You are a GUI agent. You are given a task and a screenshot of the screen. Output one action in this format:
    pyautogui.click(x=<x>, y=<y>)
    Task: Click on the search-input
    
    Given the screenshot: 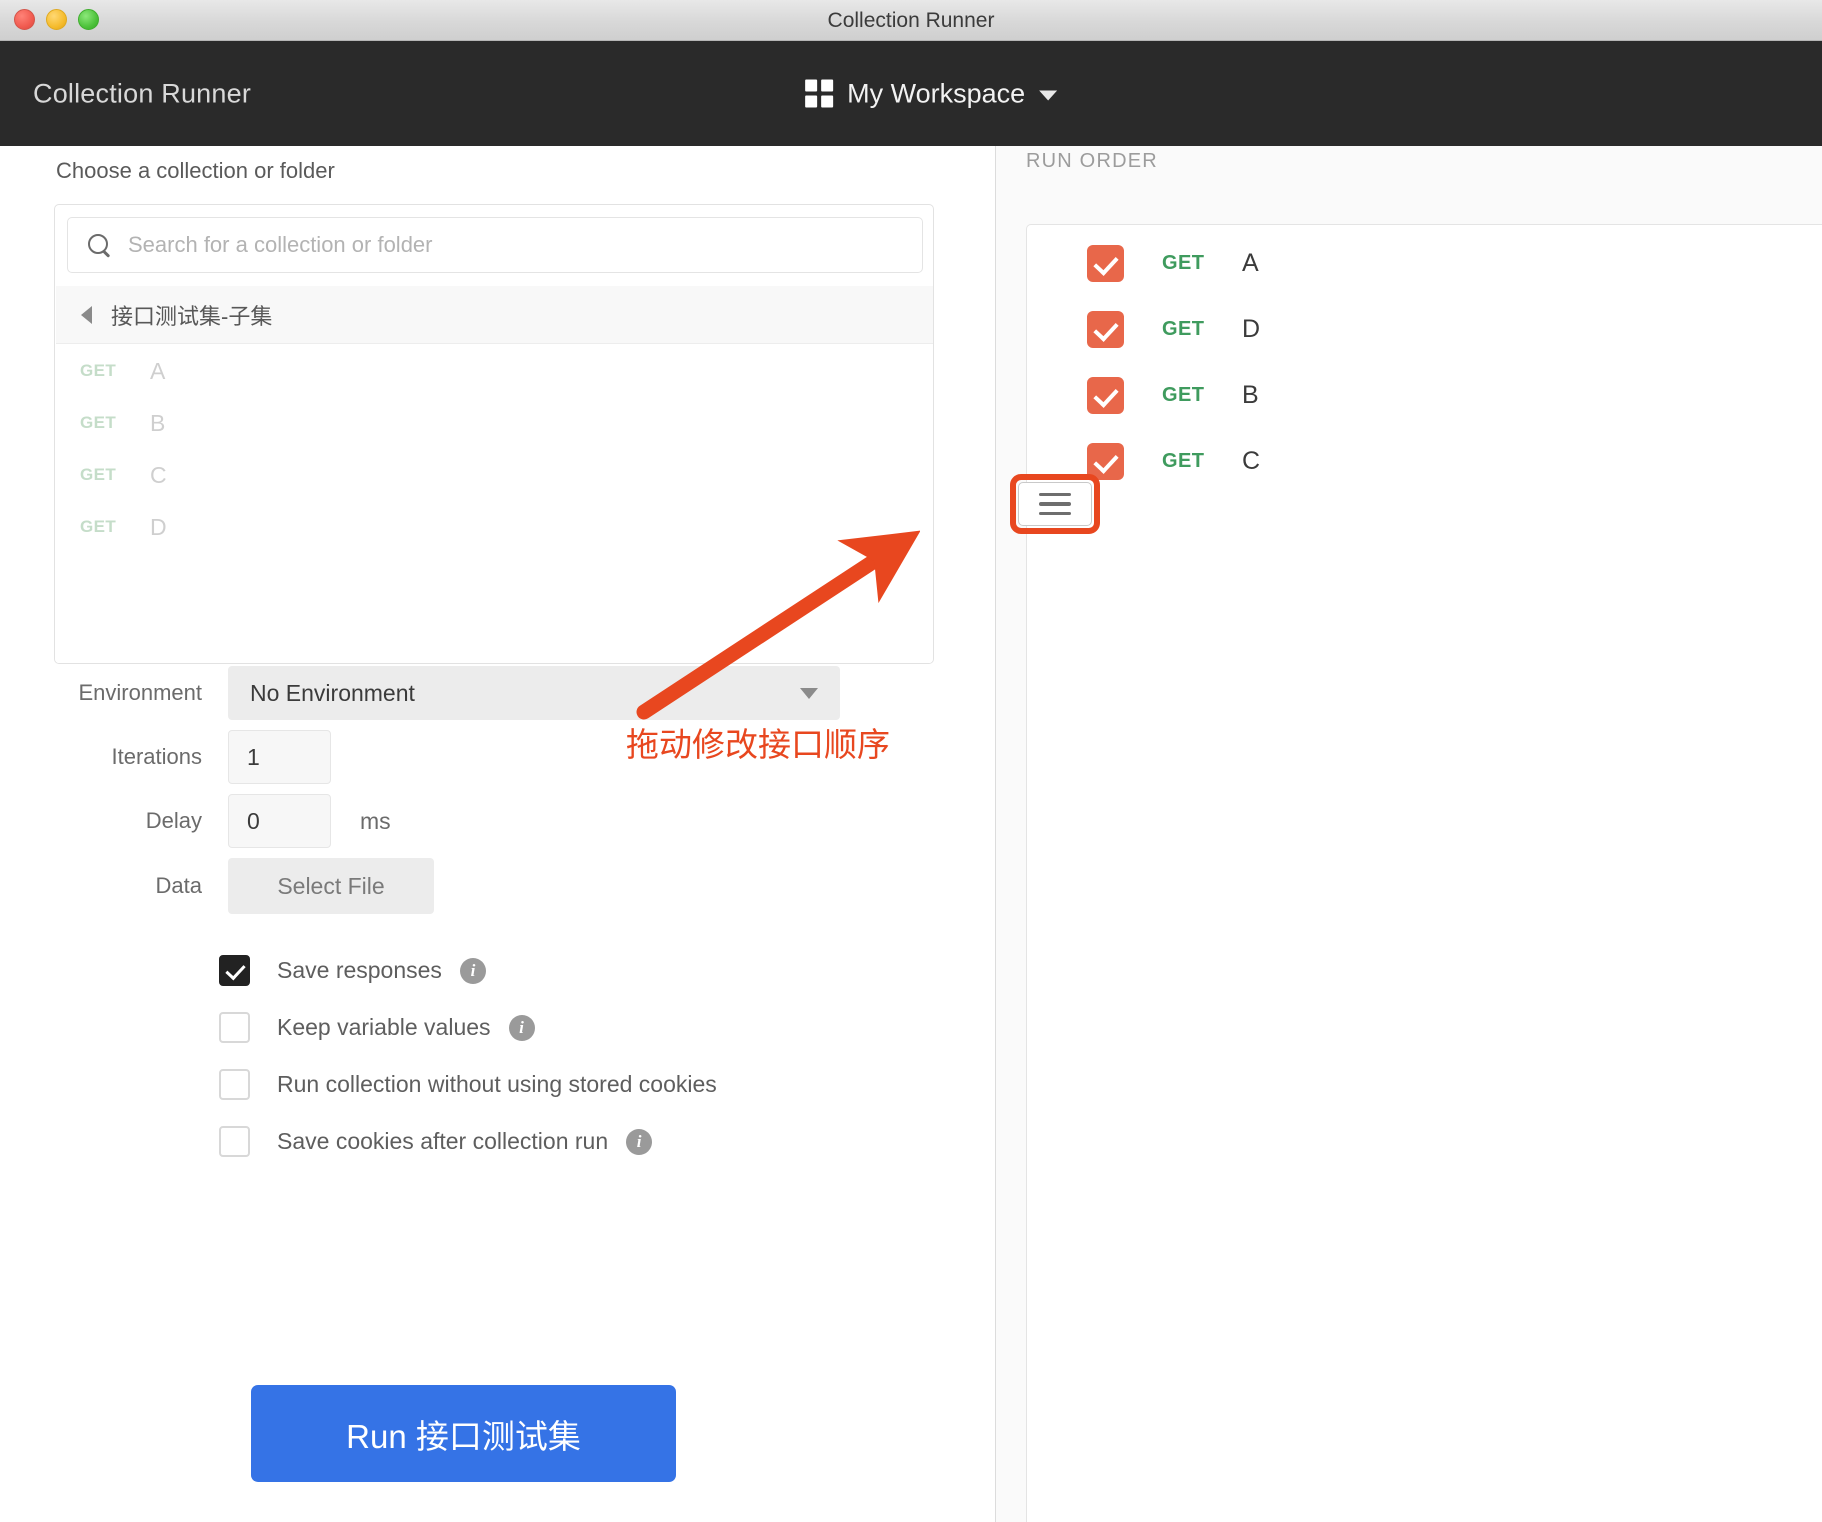 What is the action you would take?
    pyautogui.click(x=516, y=245)
    